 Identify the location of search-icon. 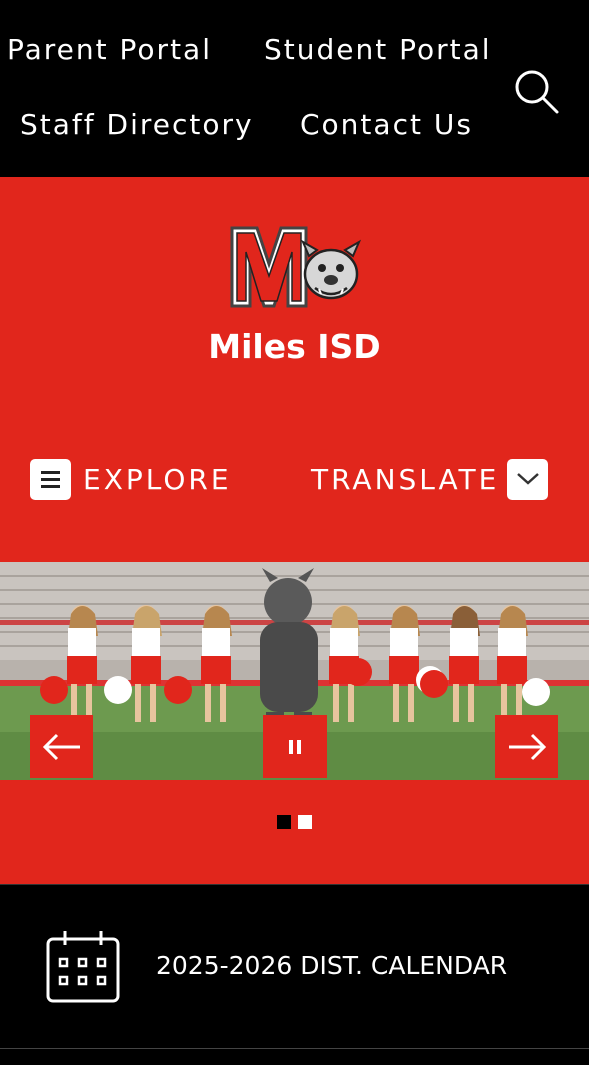
(537, 92).